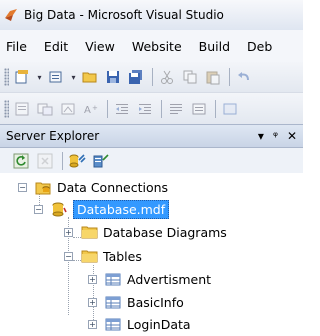  I want to click on tree-node-database-diagrams: + Database Diagrams, so click(145, 232).